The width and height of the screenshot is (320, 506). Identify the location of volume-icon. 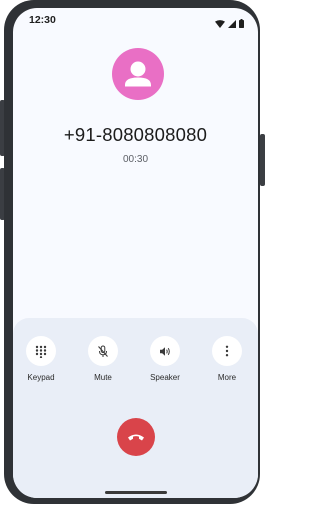
(165, 351).